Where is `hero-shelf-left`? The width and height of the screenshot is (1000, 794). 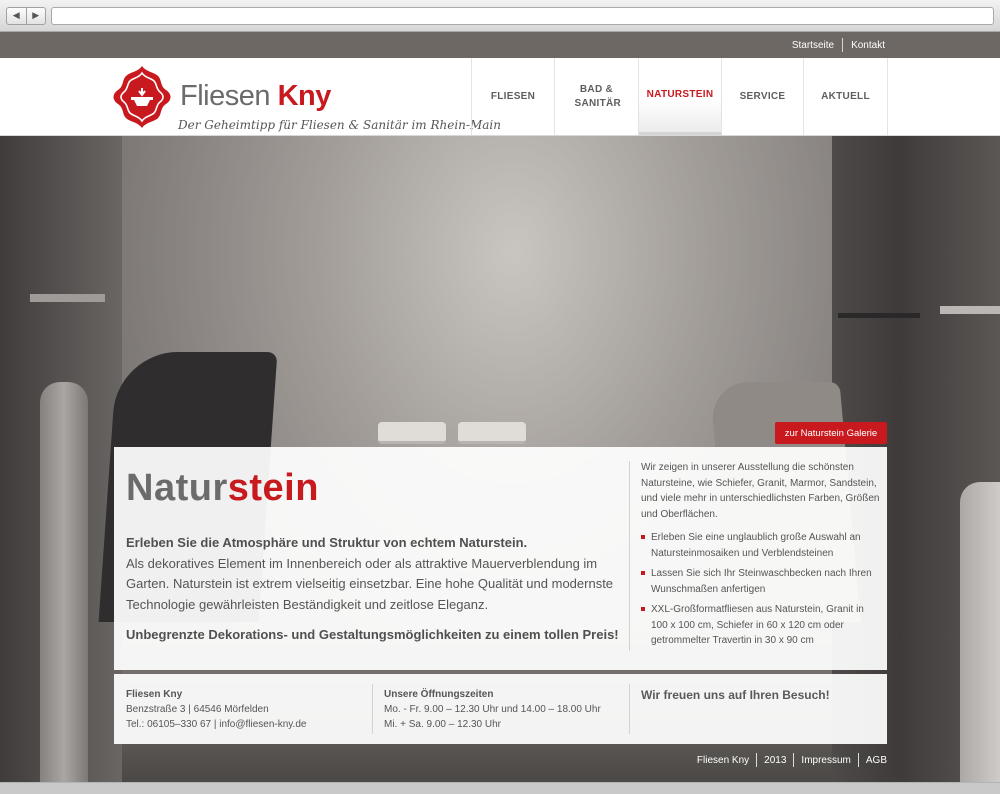 hero-shelf-left is located at coordinates (67, 298).